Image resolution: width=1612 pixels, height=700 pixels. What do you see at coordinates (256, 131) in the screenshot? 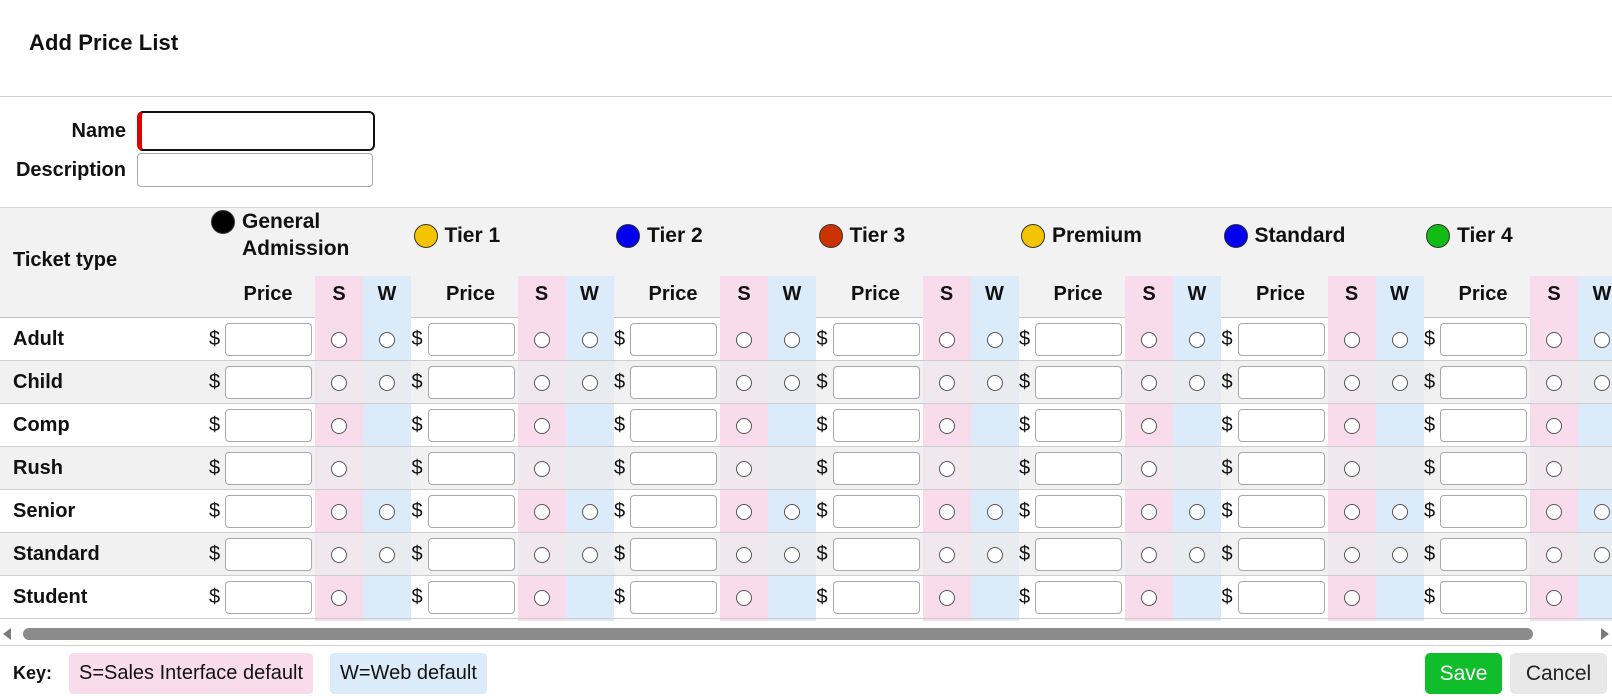
I see `name-input` at bounding box center [256, 131].